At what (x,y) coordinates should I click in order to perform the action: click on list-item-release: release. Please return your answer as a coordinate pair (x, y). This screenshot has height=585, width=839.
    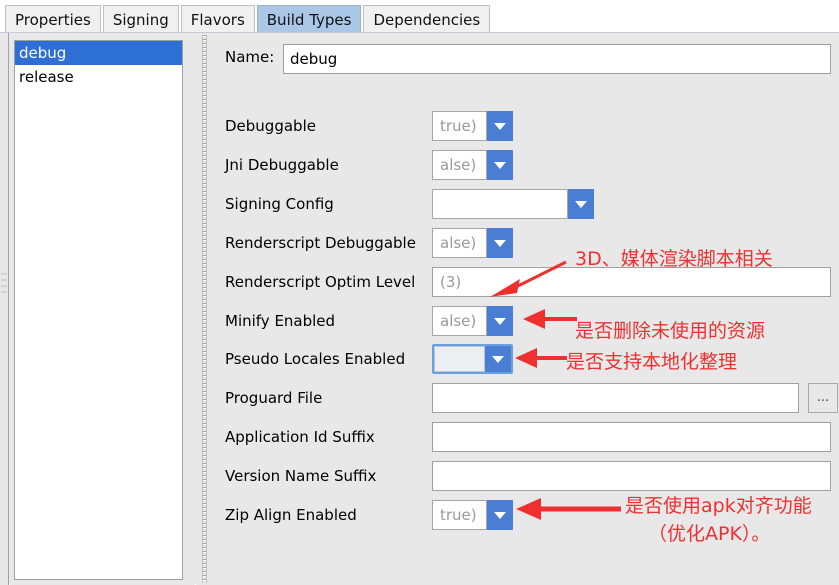
    Looking at the image, I should click on (98, 77).